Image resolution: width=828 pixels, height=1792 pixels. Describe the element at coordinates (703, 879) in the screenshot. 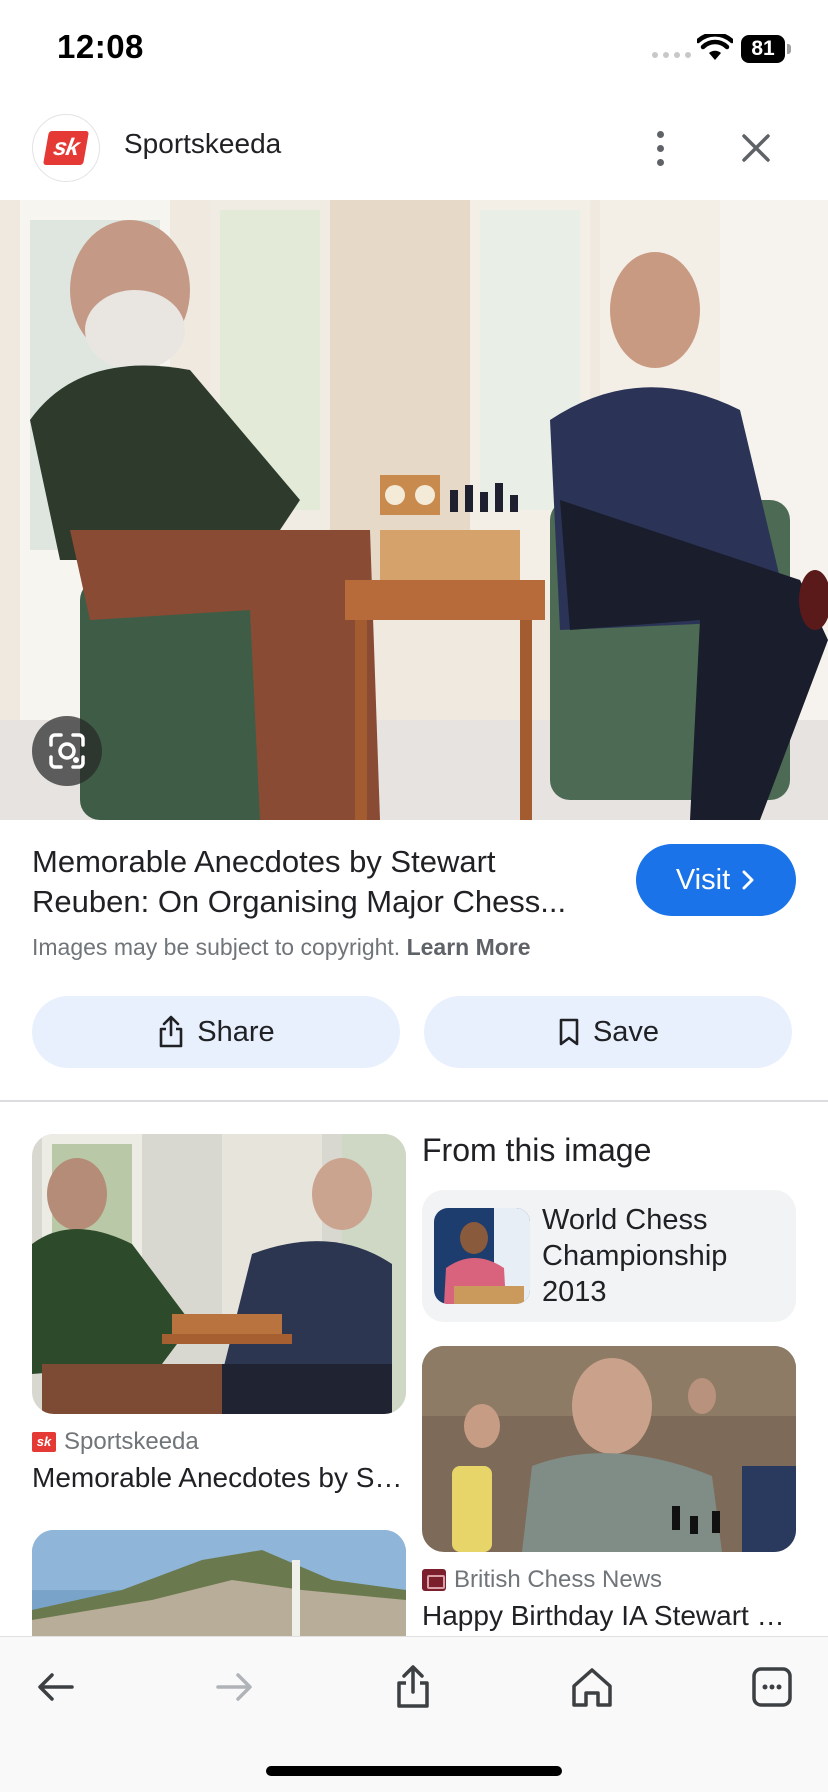

I see `visit-label: Visit` at that location.